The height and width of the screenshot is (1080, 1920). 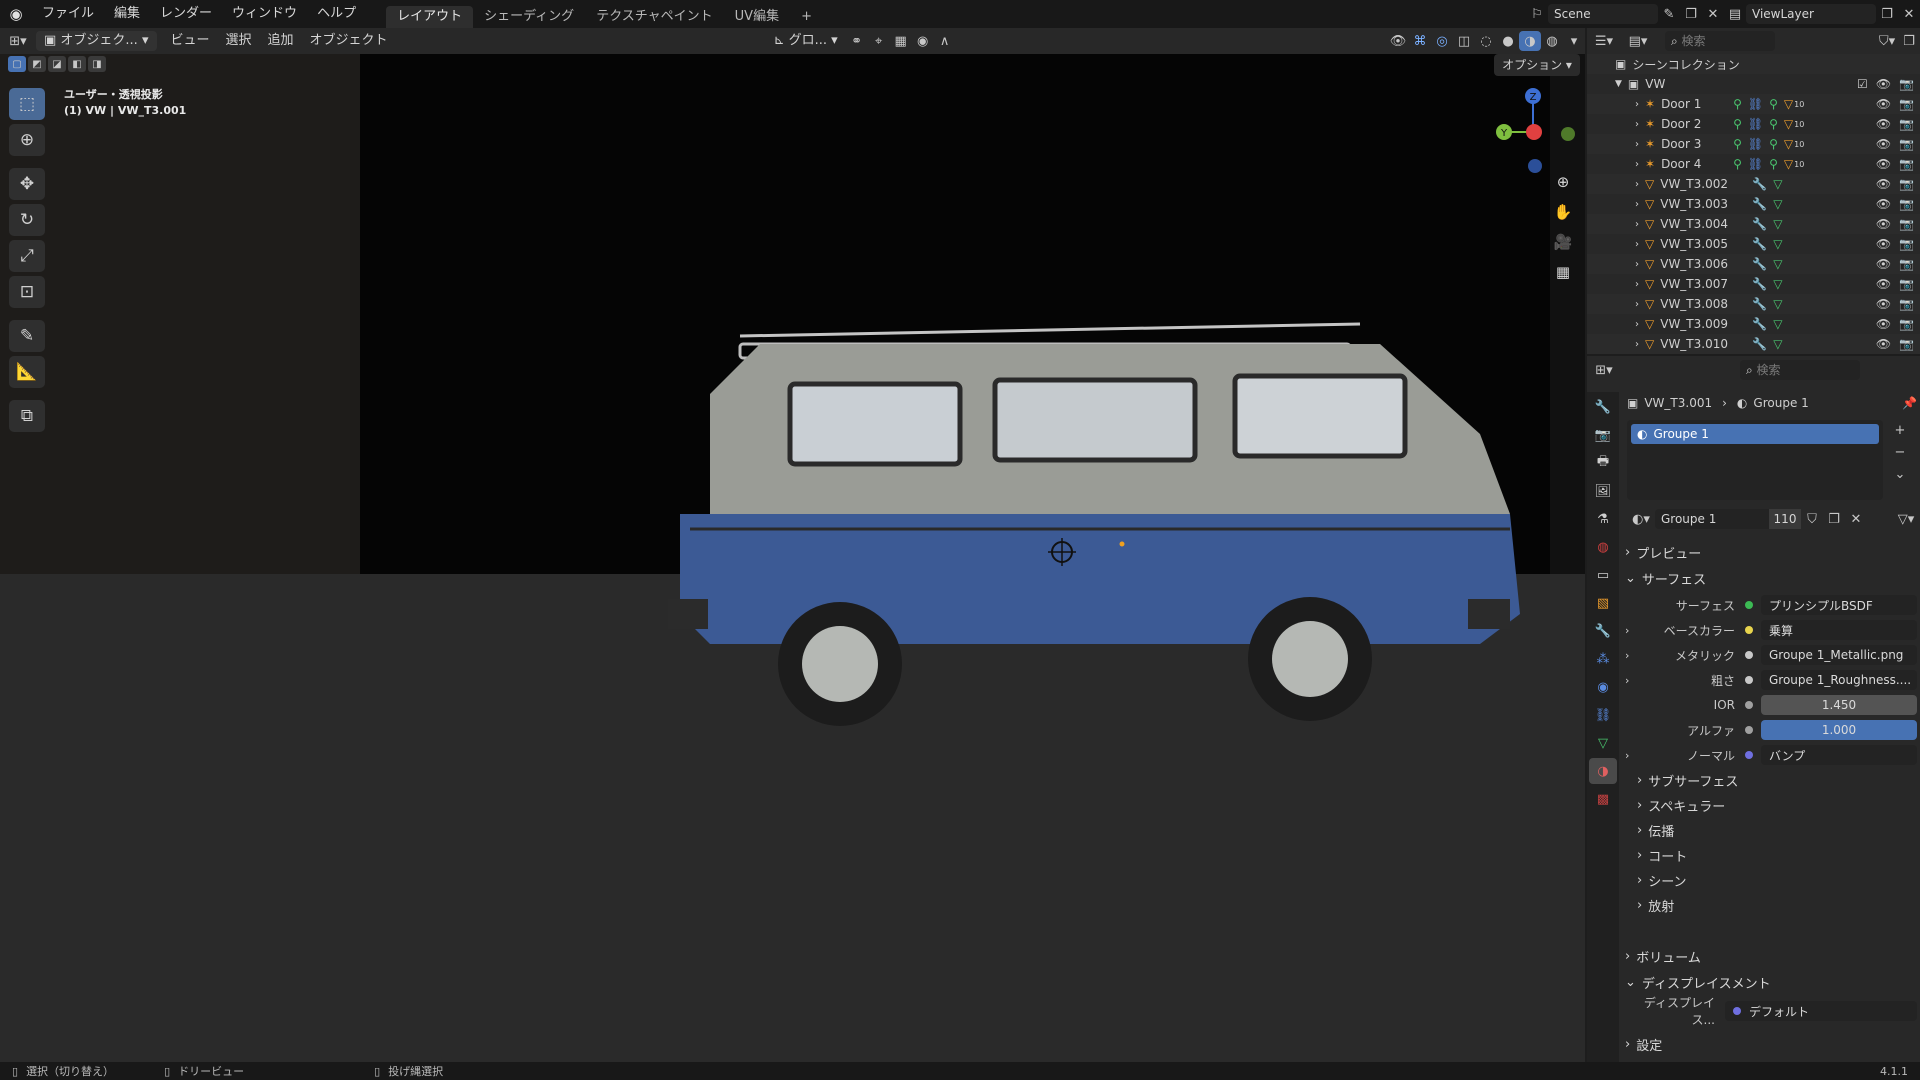 What do you see at coordinates (430, 17) in the screenshot?
I see `tab-layout: レイアウト` at bounding box center [430, 17].